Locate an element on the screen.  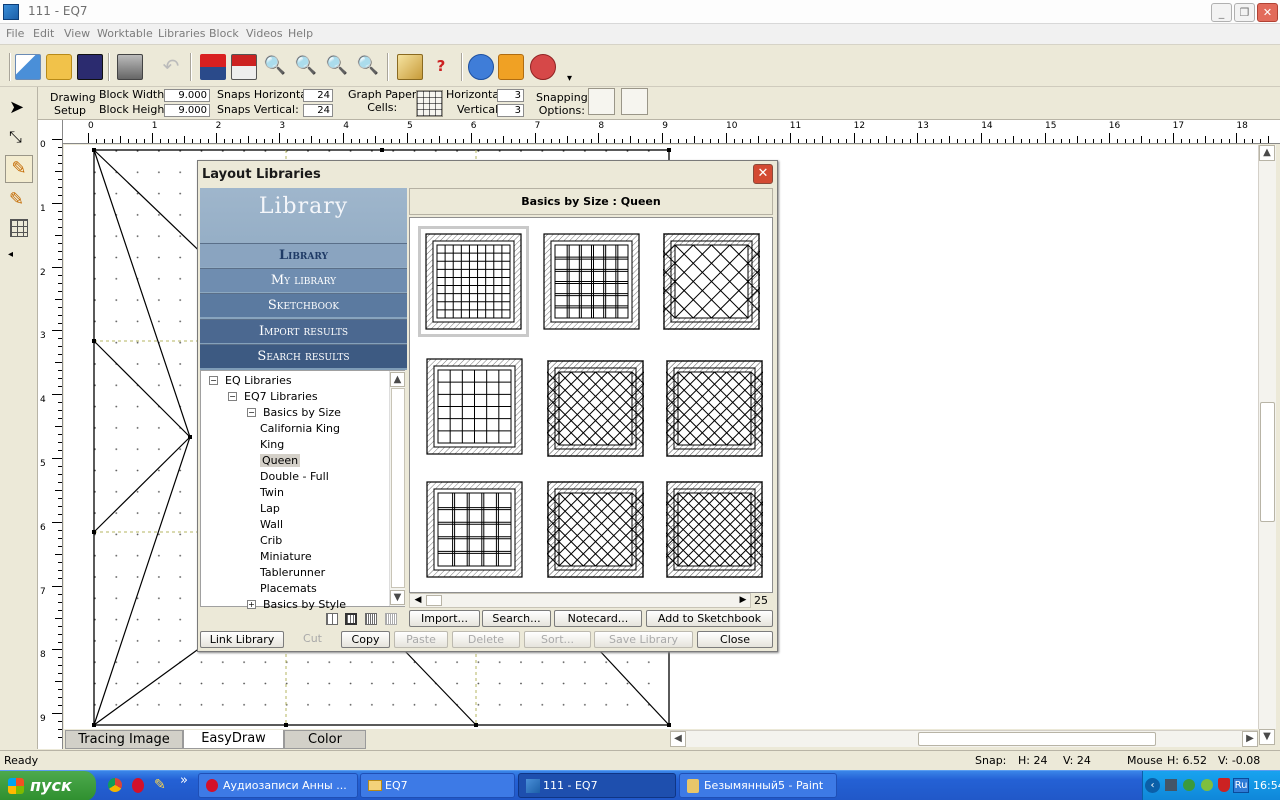
line-tool-icon: ✎ is located at coordinates (19, 169).